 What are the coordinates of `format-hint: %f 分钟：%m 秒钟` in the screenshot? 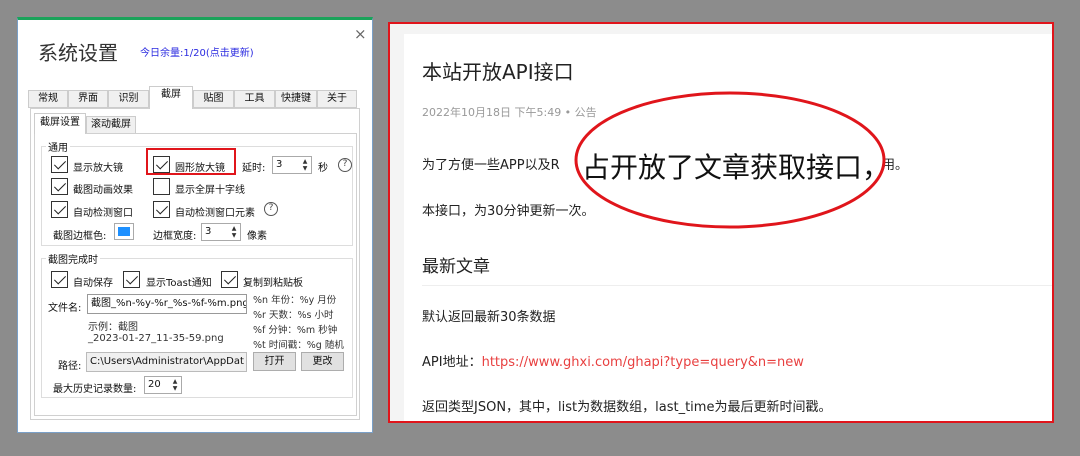 It's located at (295, 330).